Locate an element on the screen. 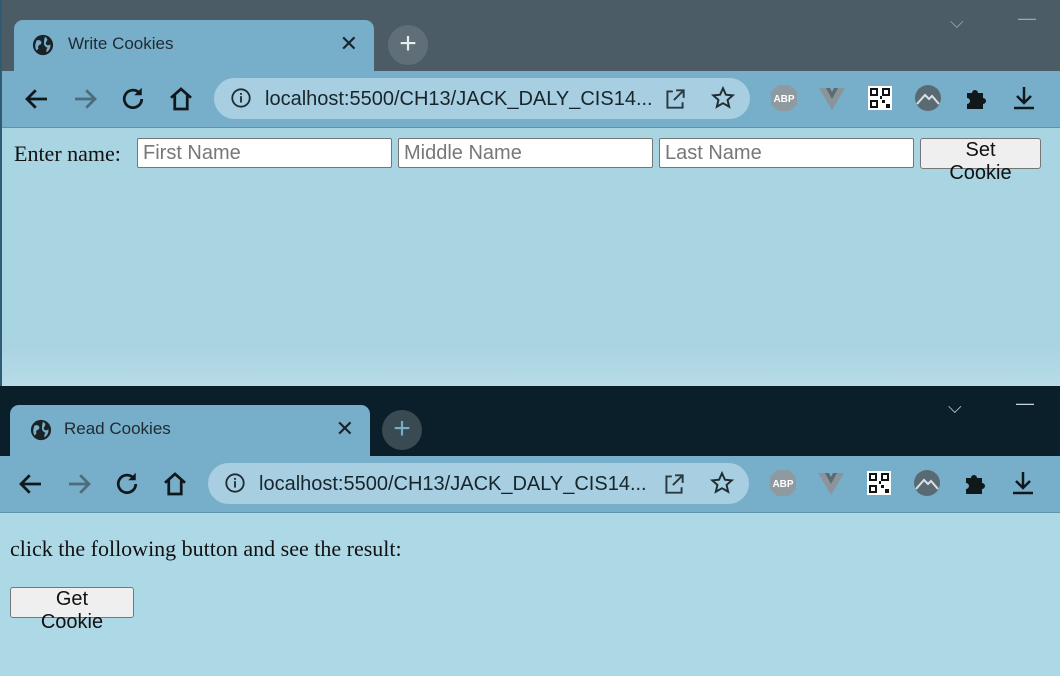 Image resolution: width=1060 pixels, height=676 pixels. tab-title: Read Cookies is located at coordinates (117, 428).